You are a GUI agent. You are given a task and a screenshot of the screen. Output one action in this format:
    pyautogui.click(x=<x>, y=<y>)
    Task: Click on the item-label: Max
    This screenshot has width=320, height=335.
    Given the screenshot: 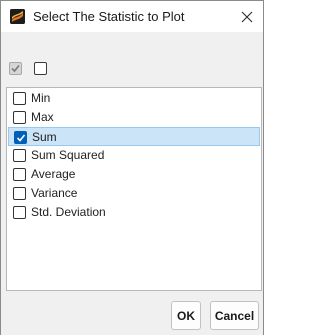 What is the action you would take?
    pyautogui.click(x=42, y=117)
    